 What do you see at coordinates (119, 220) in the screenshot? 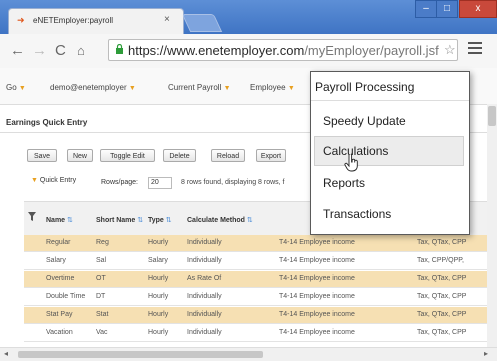
I see `column-header-short-name: Short Name ⇅` at bounding box center [119, 220].